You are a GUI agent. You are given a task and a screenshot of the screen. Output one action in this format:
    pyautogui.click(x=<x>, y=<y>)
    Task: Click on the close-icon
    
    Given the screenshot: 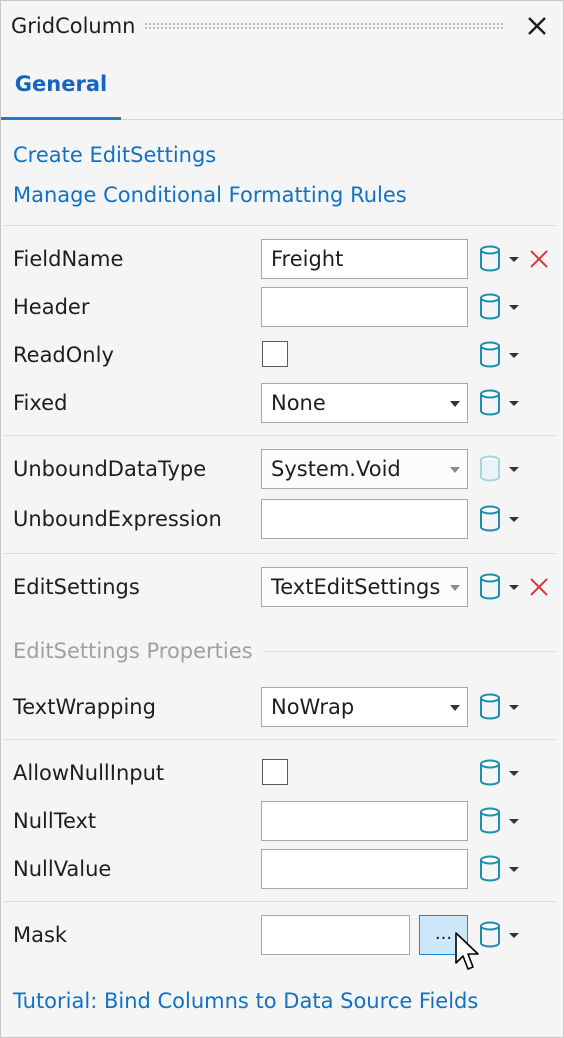 What is the action you would take?
    pyautogui.click(x=537, y=26)
    